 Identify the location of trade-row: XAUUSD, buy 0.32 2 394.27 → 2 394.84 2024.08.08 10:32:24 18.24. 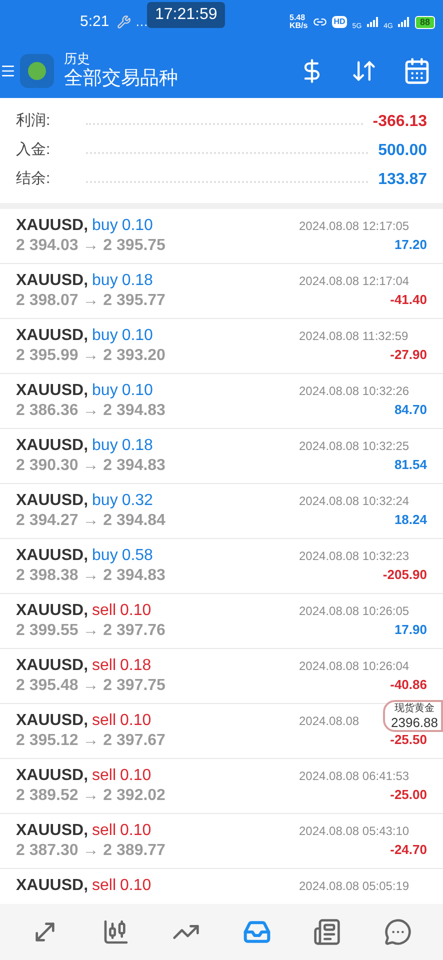
(221, 511).